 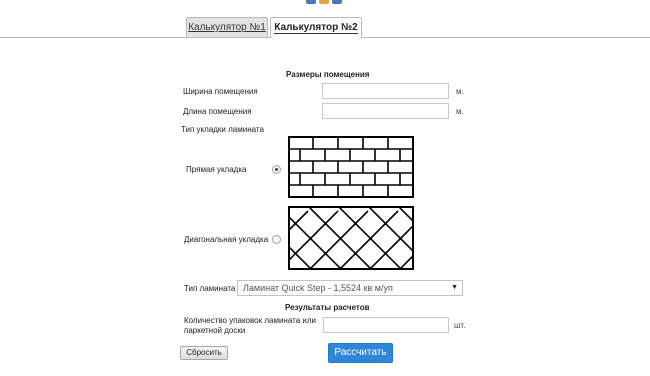 What do you see at coordinates (318, 288) in the screenshot?
I see `laminate-type-selected: Ламинат Quick Step - 1,5524 кв м/уп` at bounding box center [318, 288].